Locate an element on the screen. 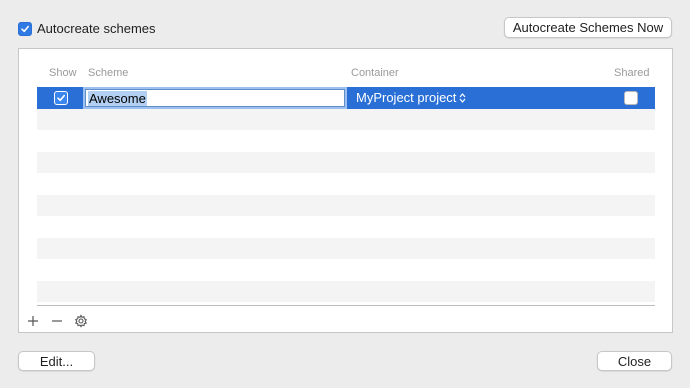  plus-icon is located at coordinates (33, 321).